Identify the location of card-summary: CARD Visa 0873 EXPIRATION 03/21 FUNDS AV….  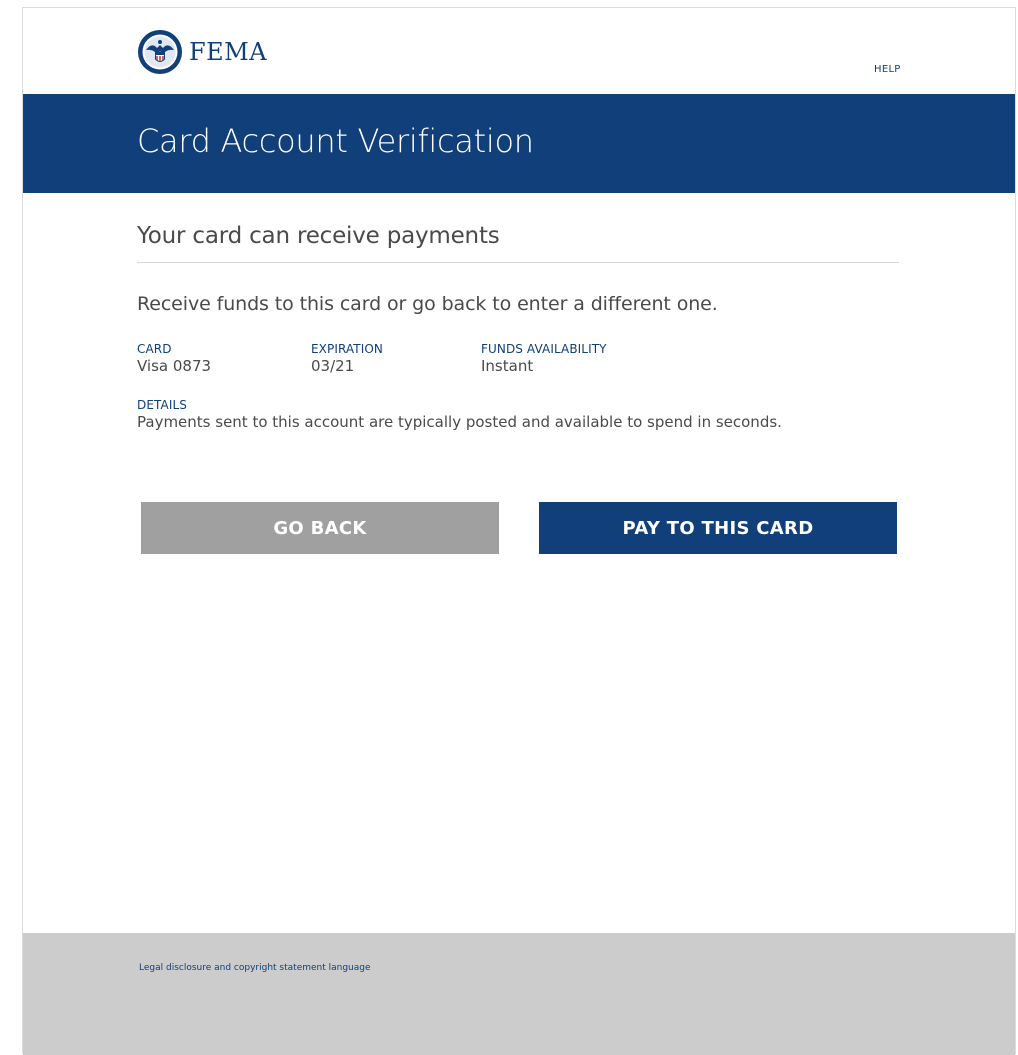
(518, 358).